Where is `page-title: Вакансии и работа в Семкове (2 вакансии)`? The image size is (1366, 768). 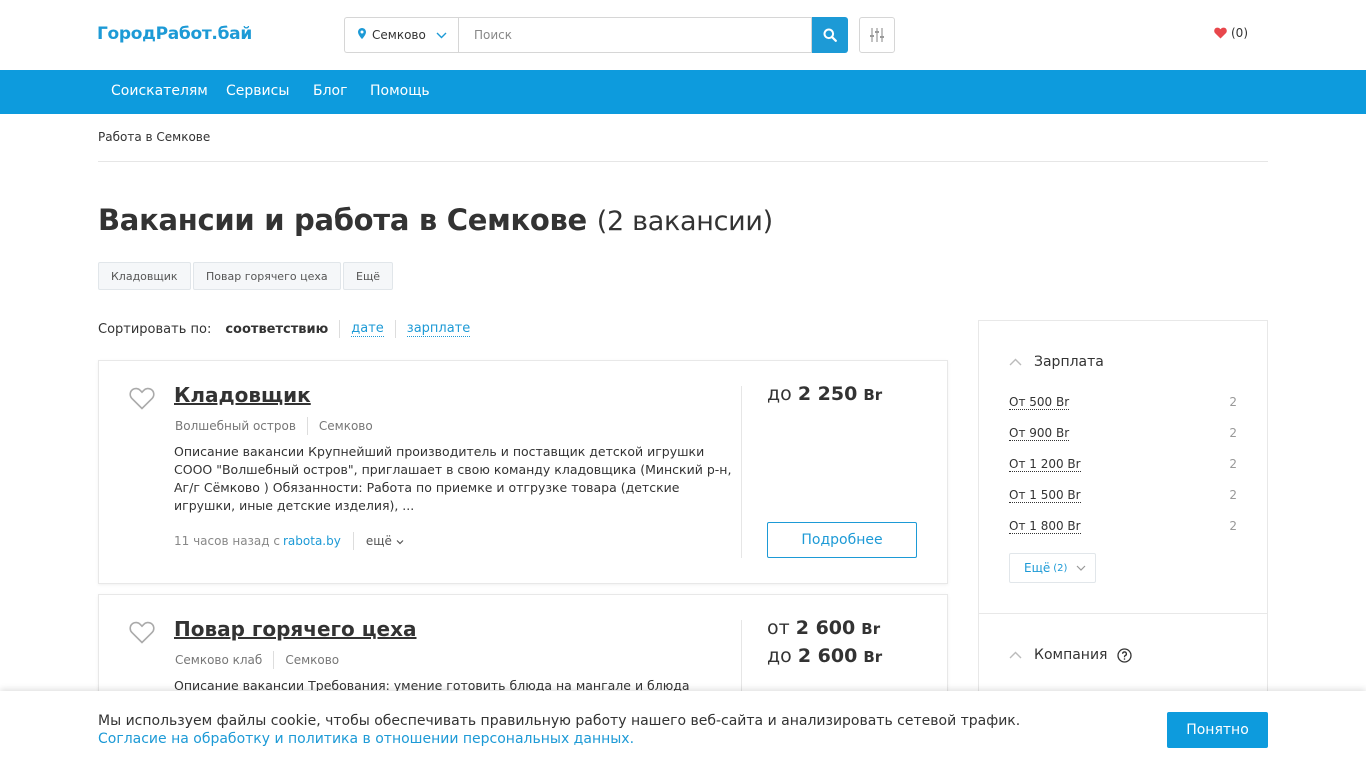 page-title: Вакансии и работа в Семкове (2 вакансии) is located at coordinates (435, 220).